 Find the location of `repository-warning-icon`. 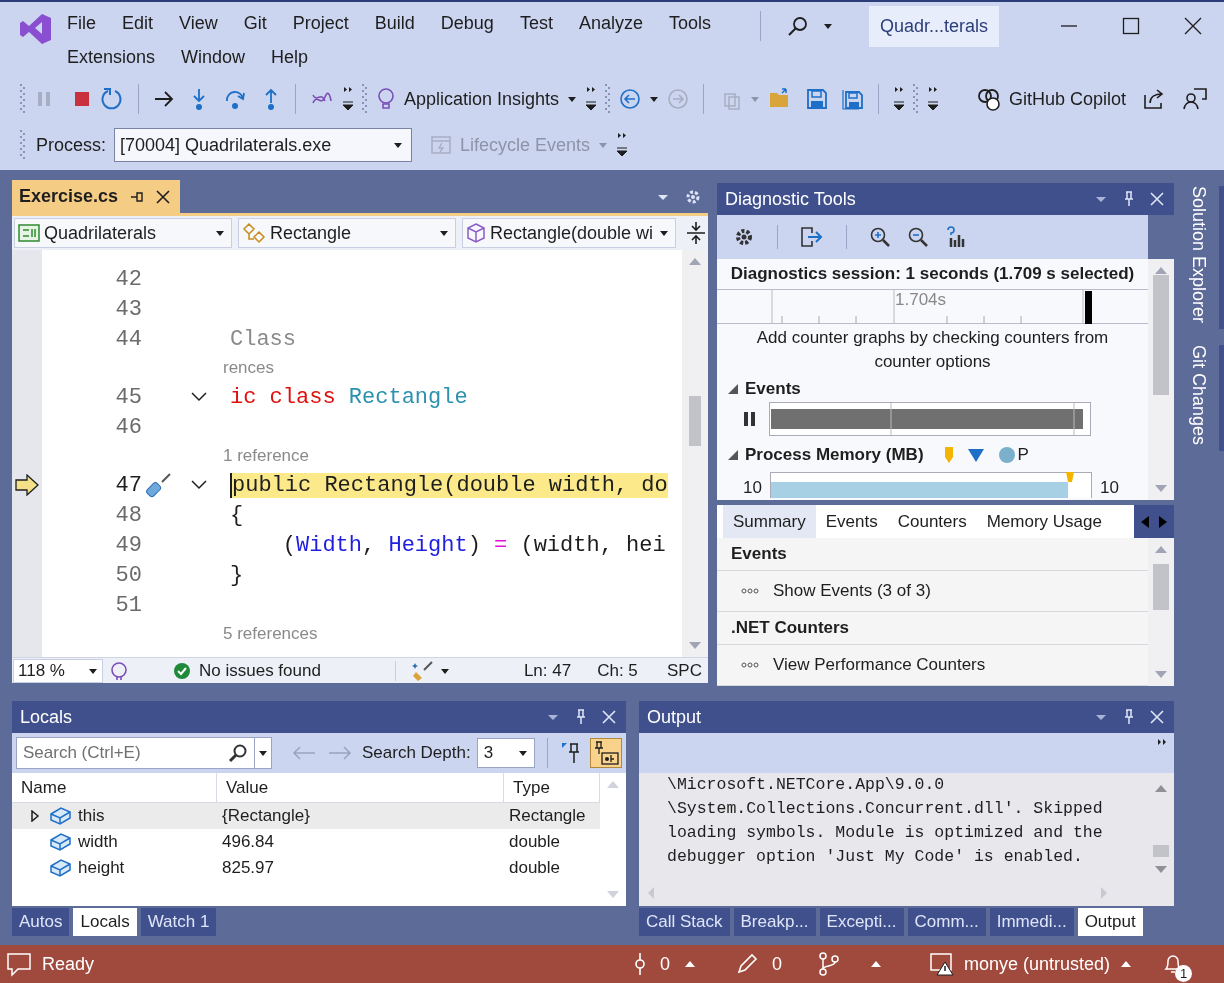

repository-warning-icon is located at coordinates (941, 964).